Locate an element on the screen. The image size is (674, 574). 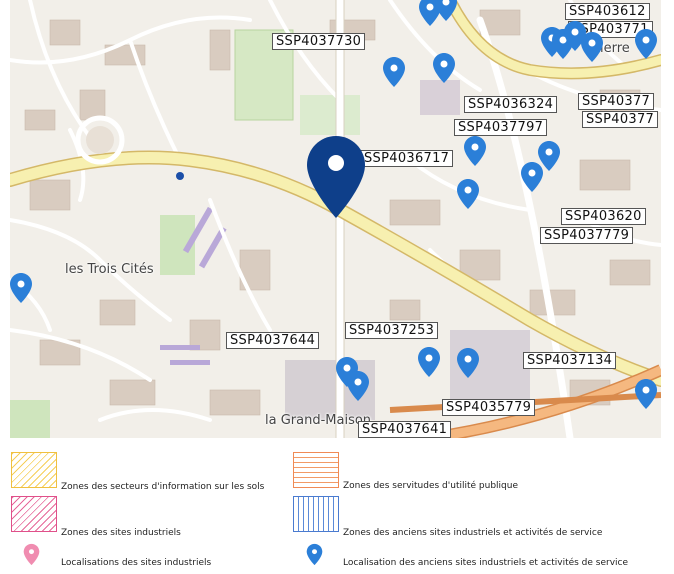
pink-pin-icon is located at coordinates (31, 554).